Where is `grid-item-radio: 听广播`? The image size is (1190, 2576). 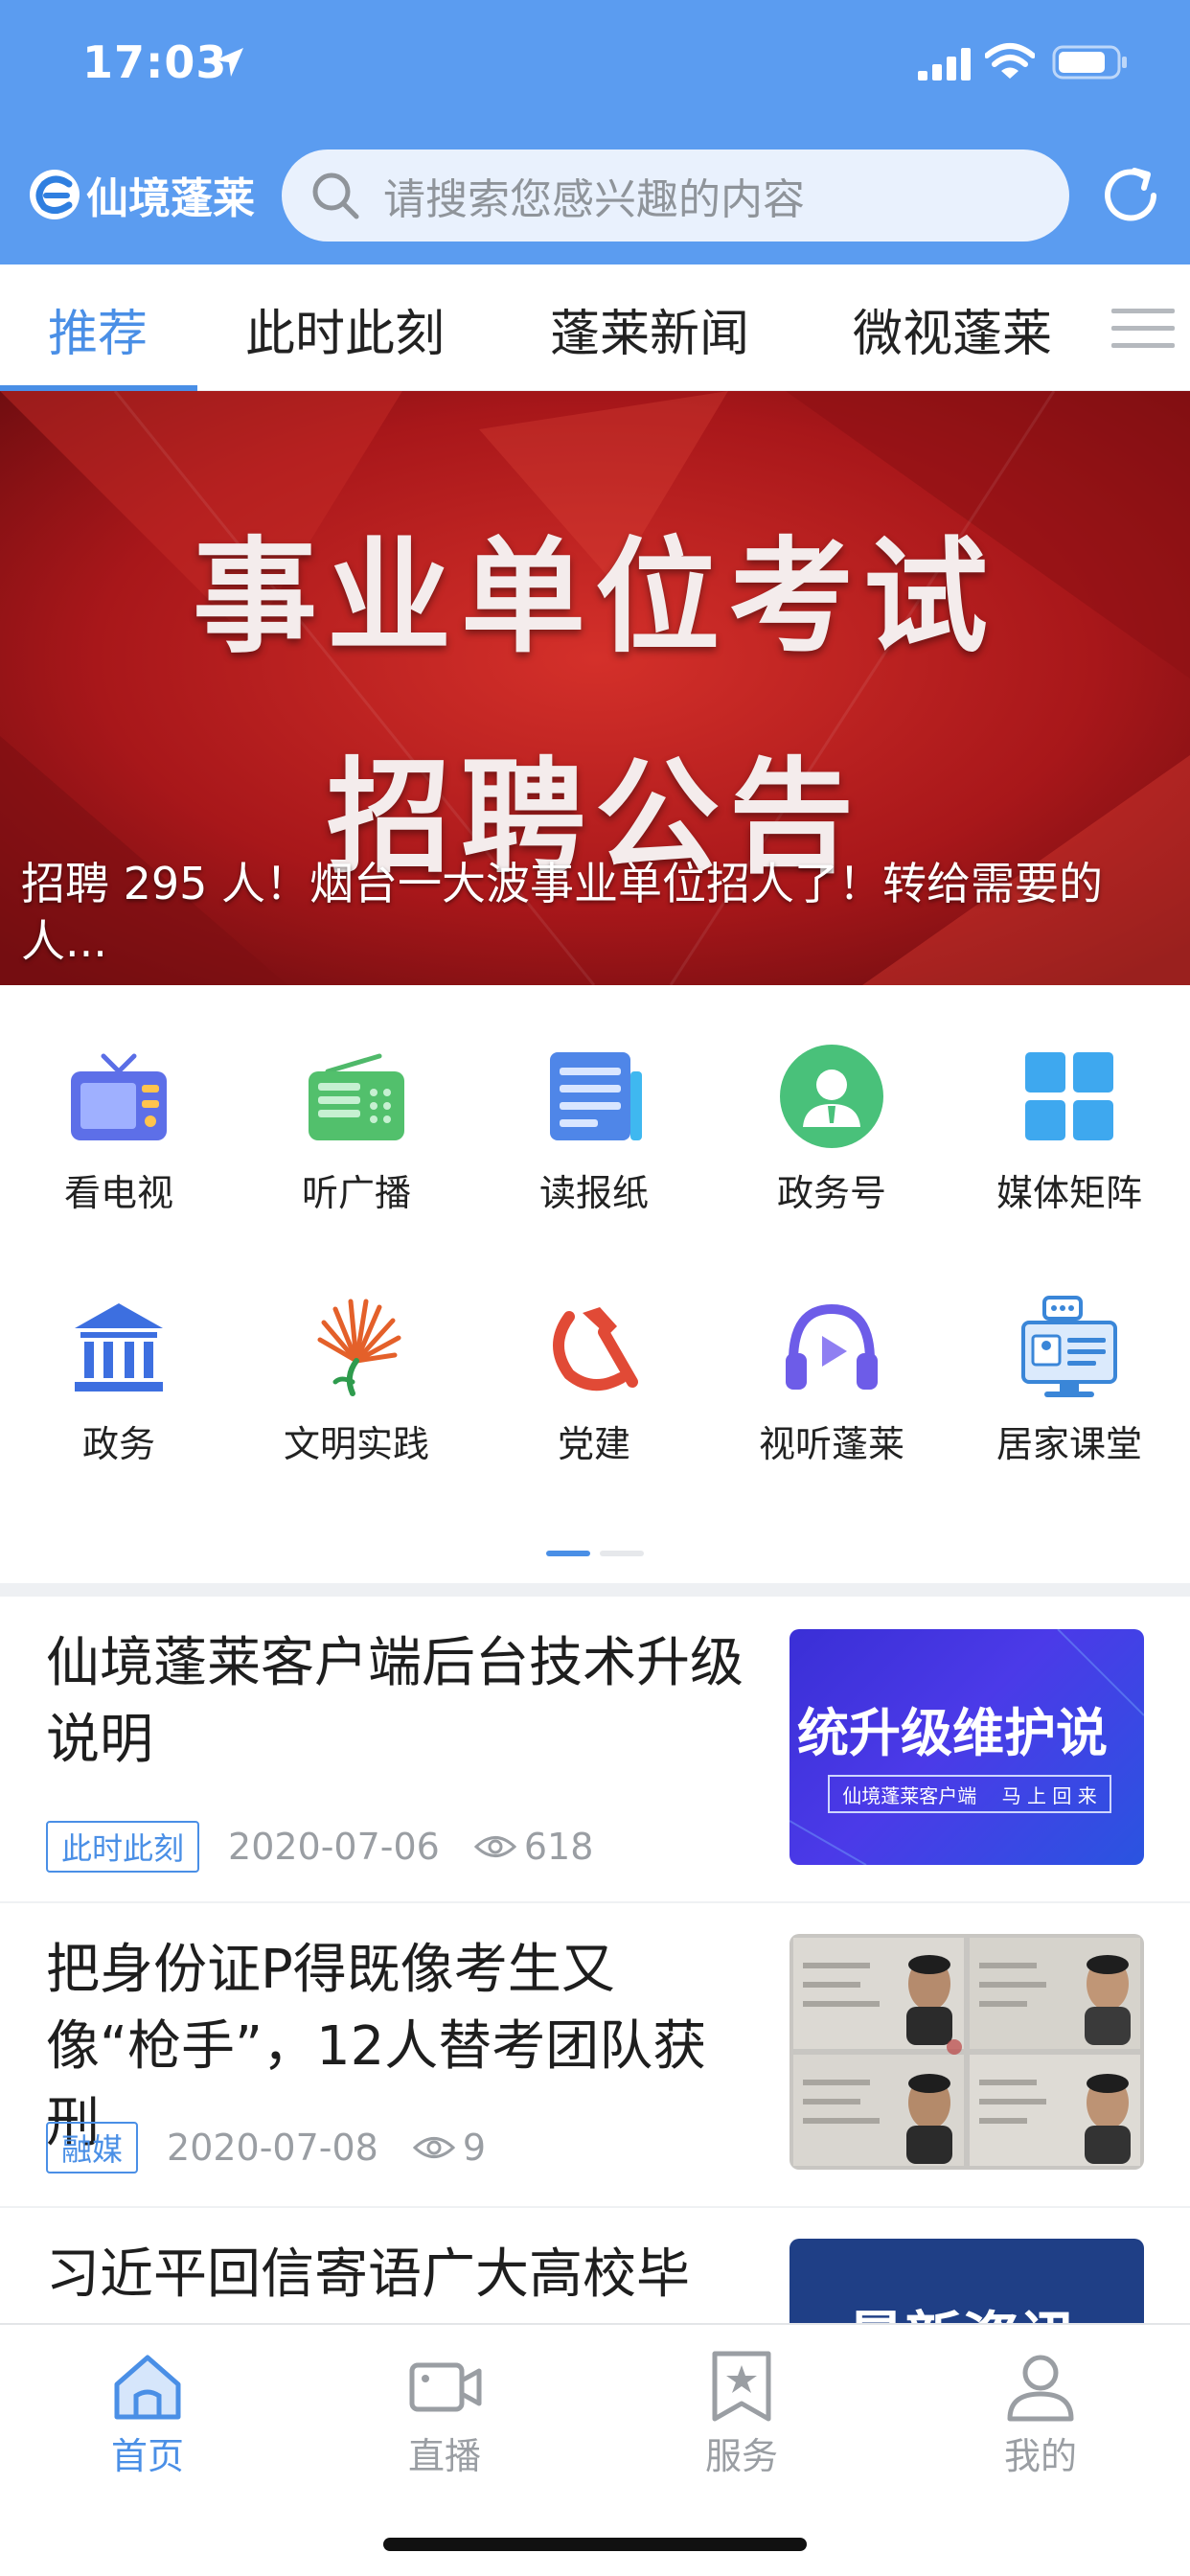 grid-item-radio: 听广播 is located at coordinates (357, 1099).